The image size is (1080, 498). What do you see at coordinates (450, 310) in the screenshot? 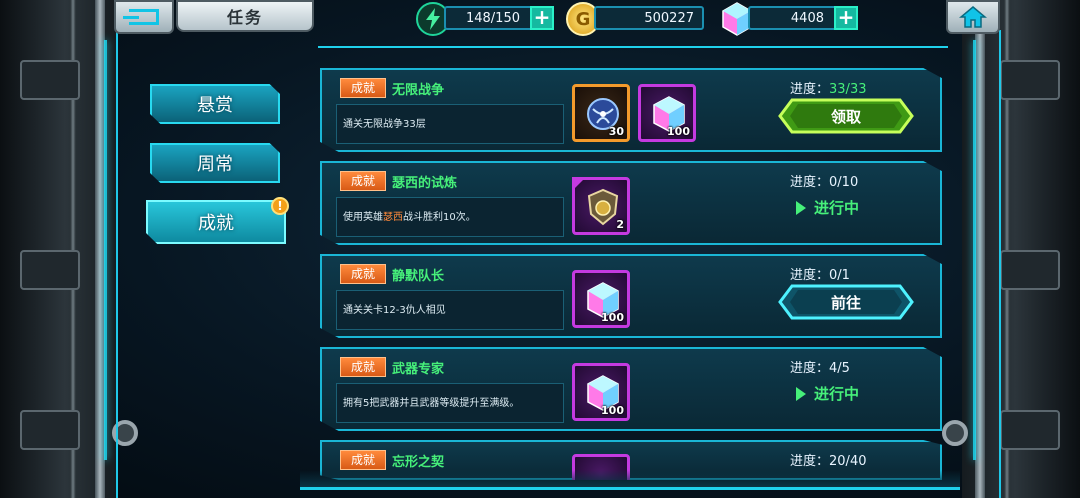
I see `task-desc: 通关关卡12-3仇人相见` at bounding box center [450, 310].